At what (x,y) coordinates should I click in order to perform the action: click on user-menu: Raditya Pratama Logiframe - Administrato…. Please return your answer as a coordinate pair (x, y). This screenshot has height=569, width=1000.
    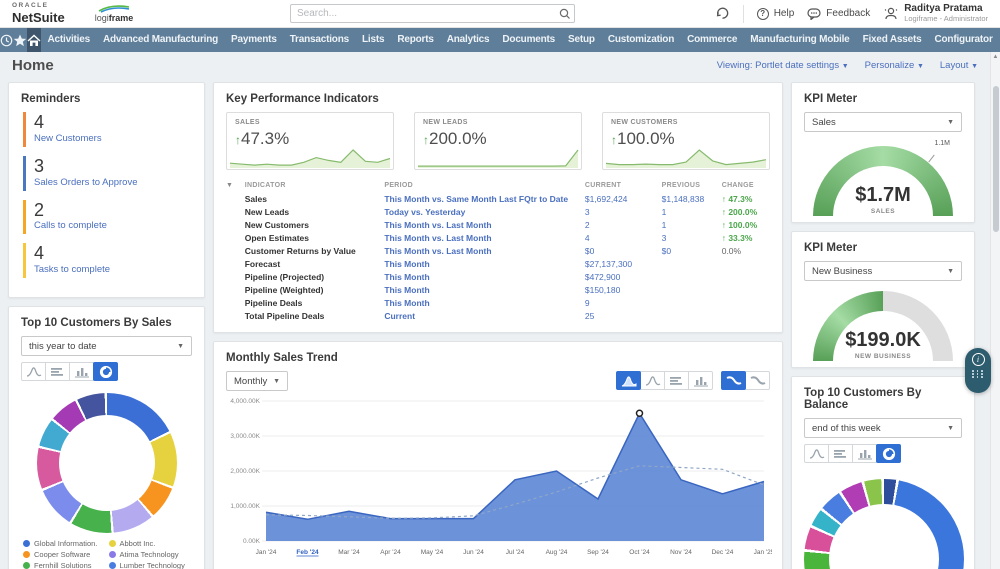
    Looking at the image, I should click on (935, 13).